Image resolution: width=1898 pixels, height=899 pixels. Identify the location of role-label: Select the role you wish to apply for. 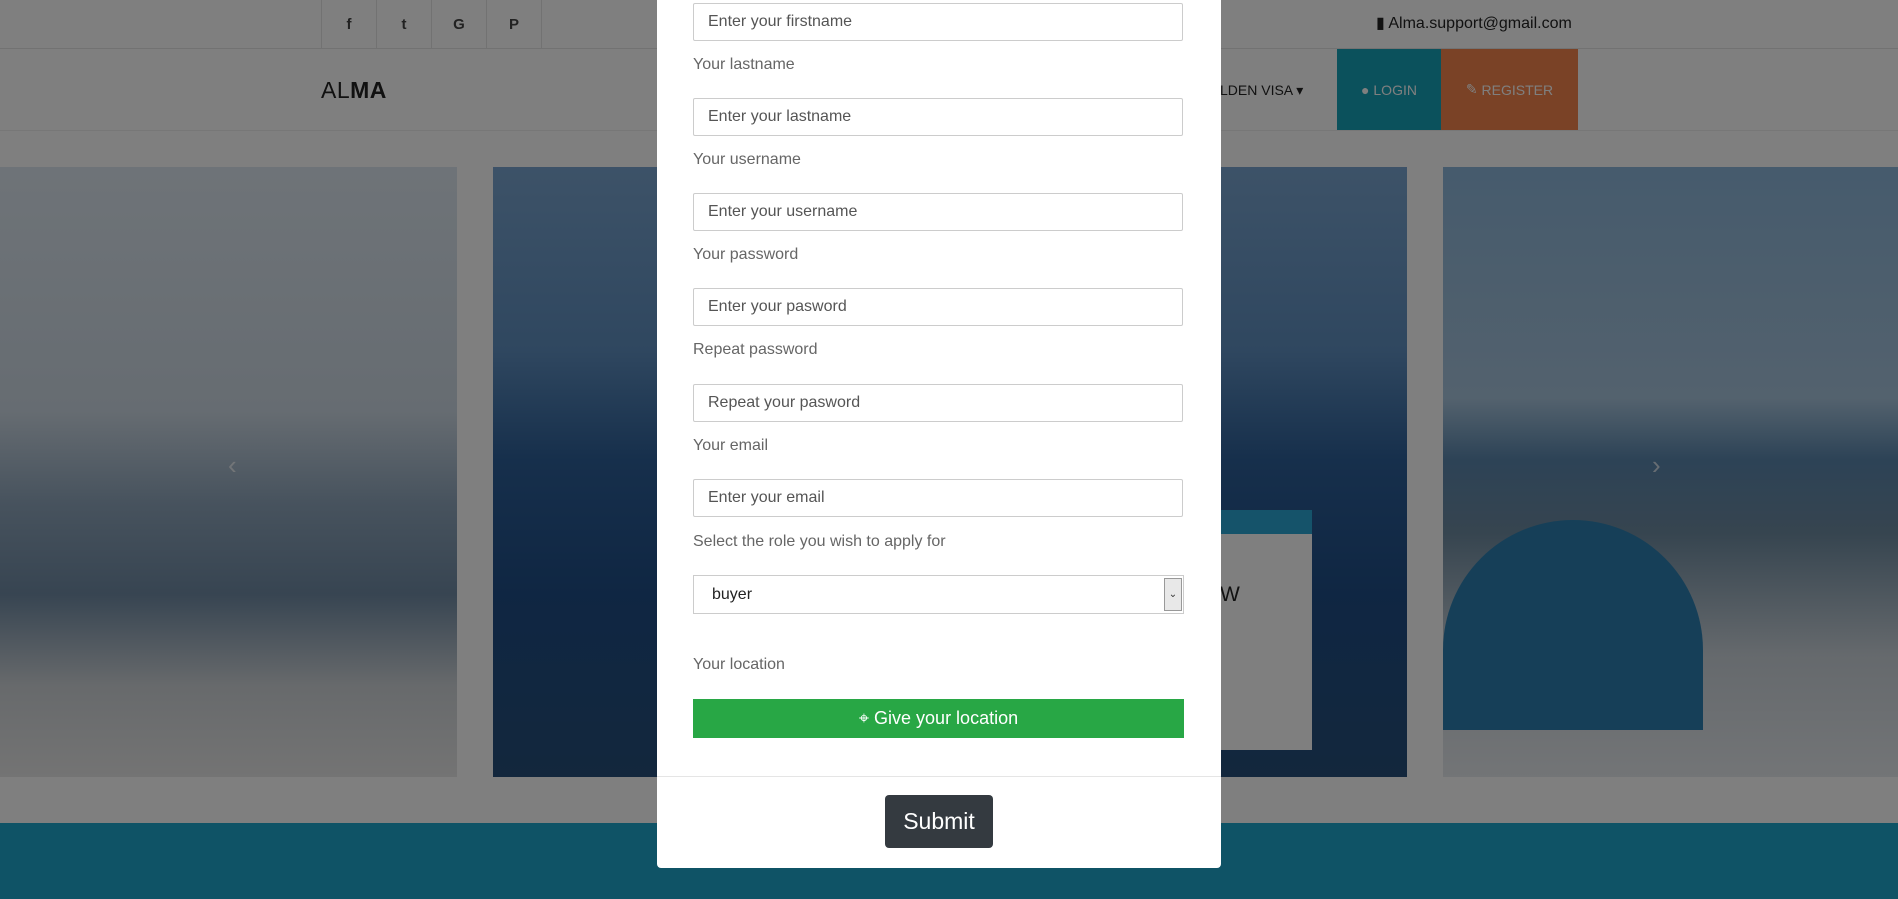
(819, 541).